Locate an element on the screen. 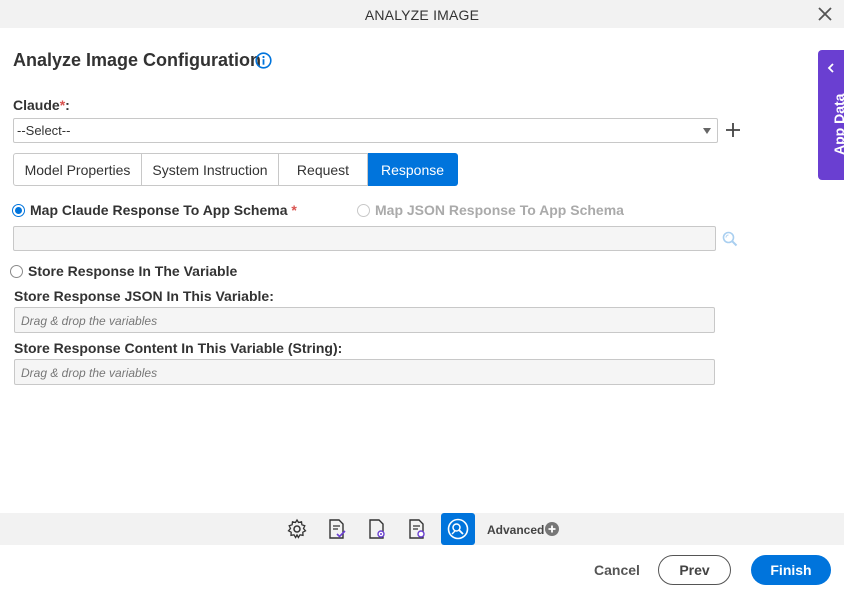  finish-button: Finish is located at coordinates (791, 570).